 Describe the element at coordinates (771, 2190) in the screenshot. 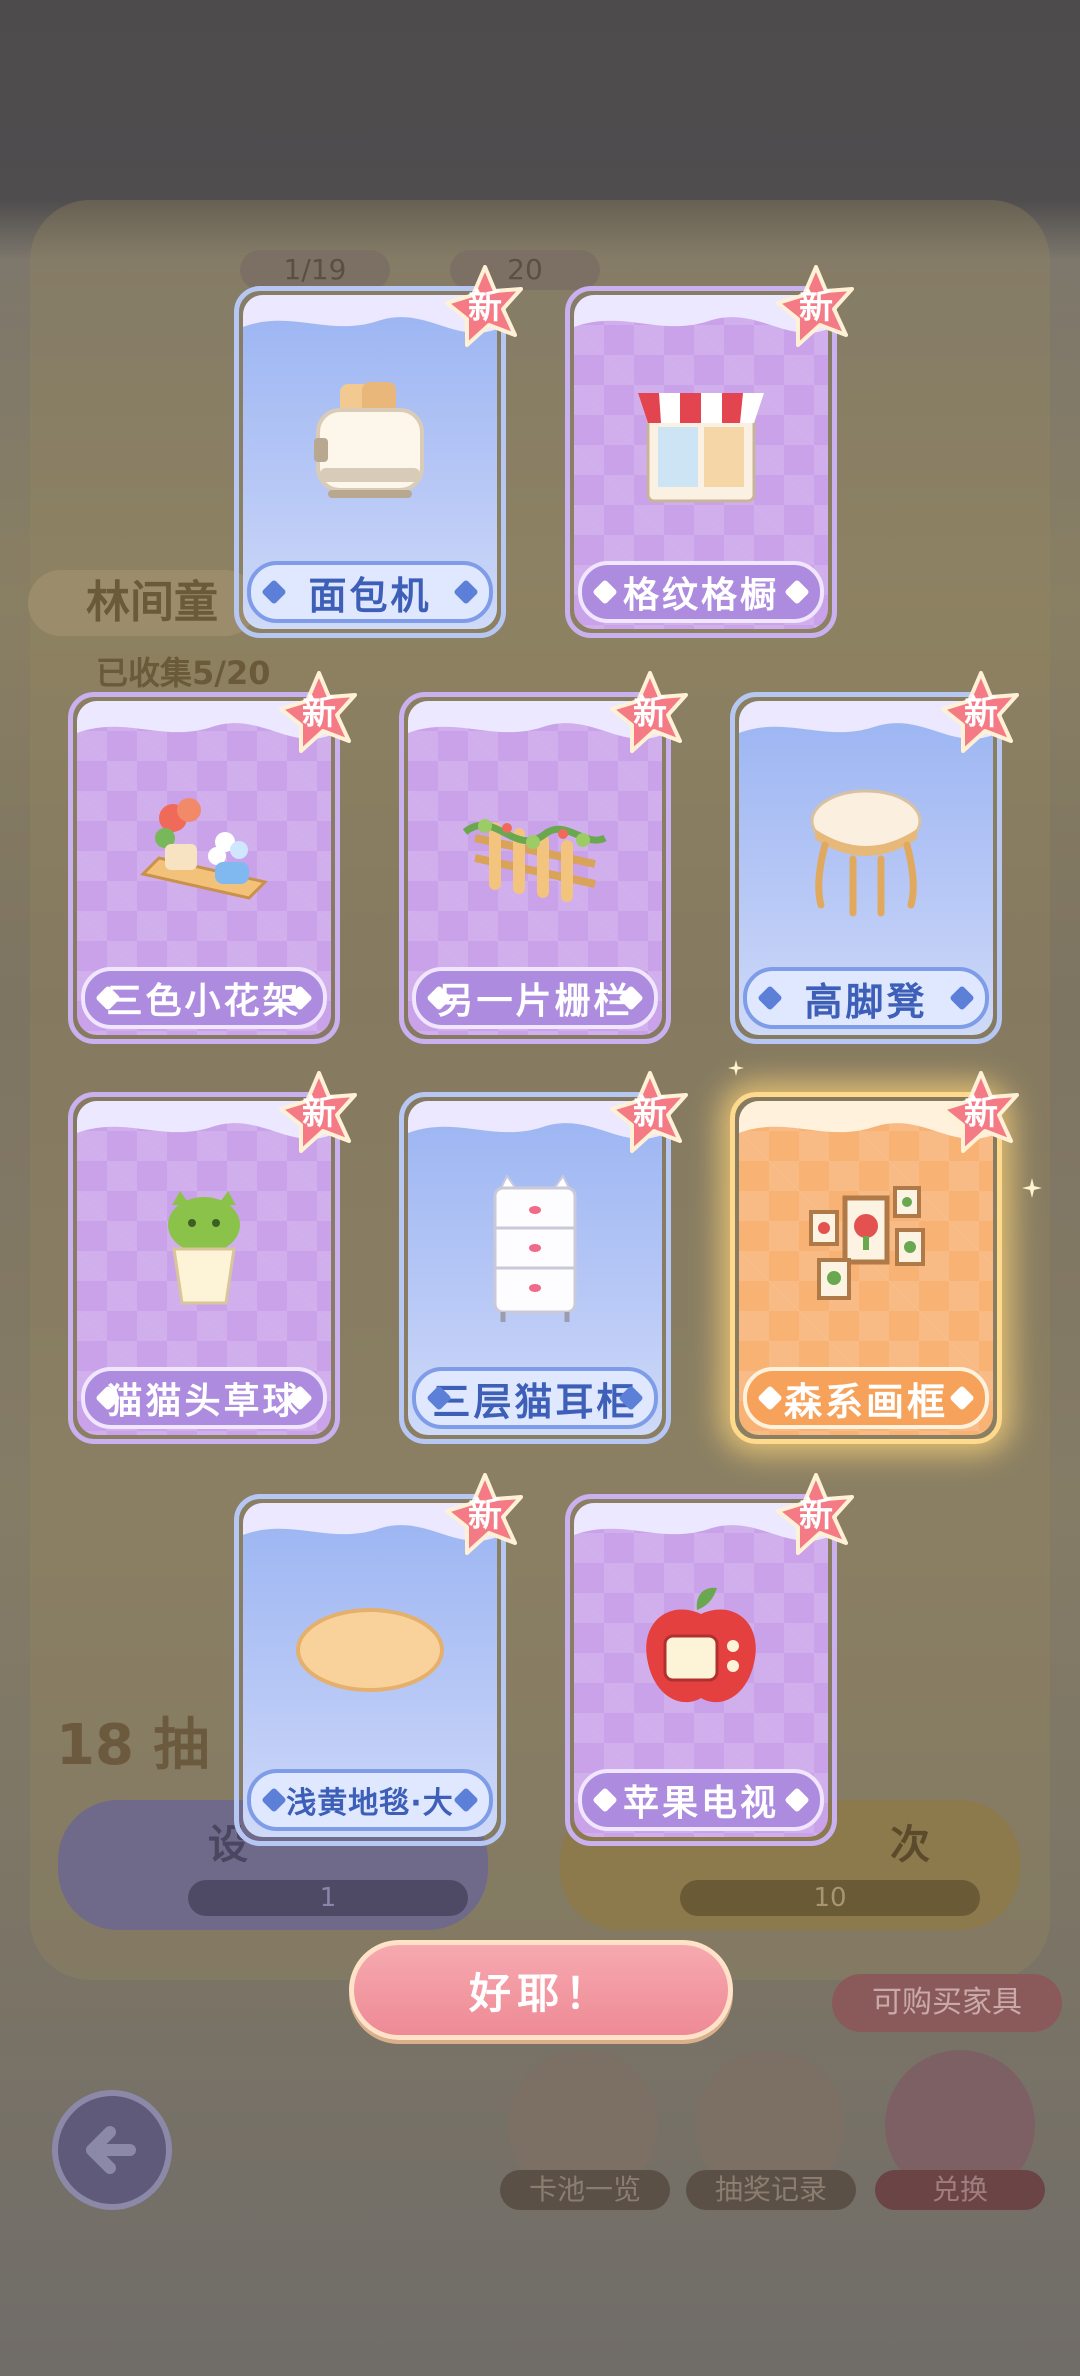

I see `nav-draw-history: 抽奖记录` at that location.